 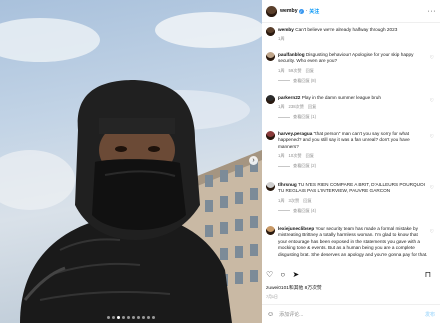 What do you see at coordinates (295, 133) in the screenshot?
I see `comment-username: harvey.peragua` at bounding box center [295, 133].